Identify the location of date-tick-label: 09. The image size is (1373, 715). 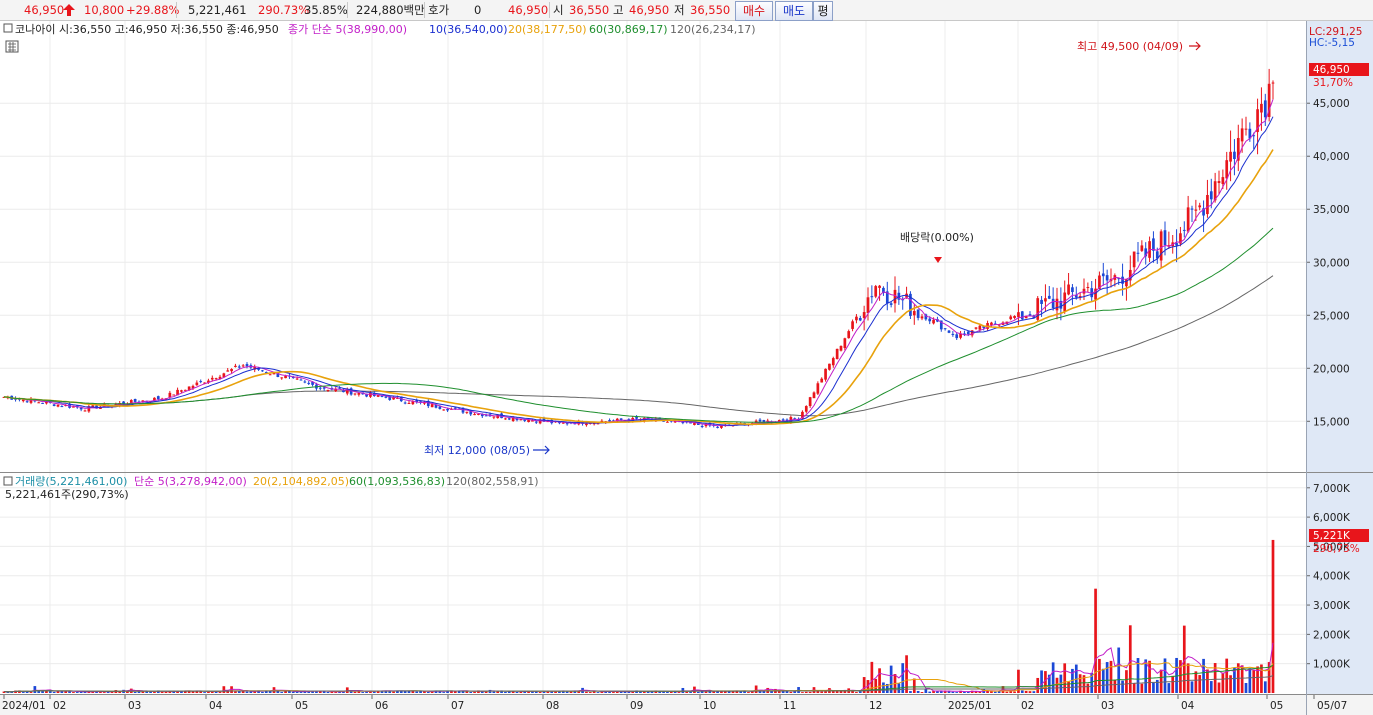
(636, 706).